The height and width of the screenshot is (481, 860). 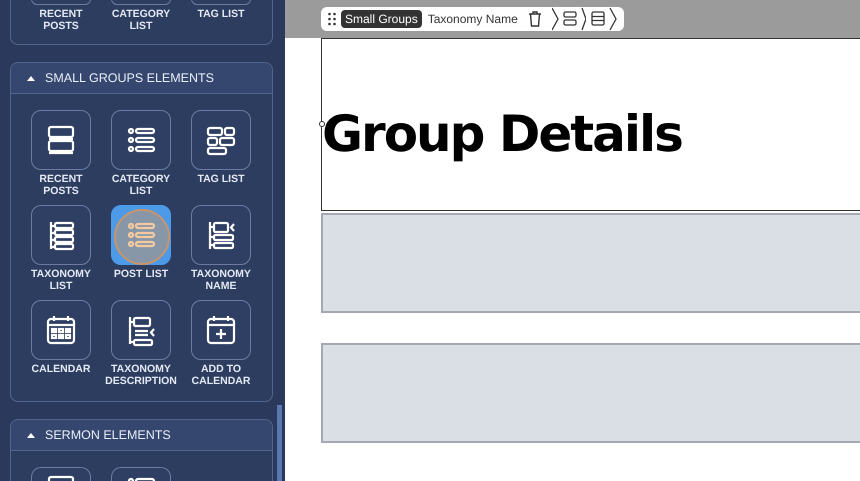 I want to click on block-name: Taxonomy Name, so click(x=472, y=19).